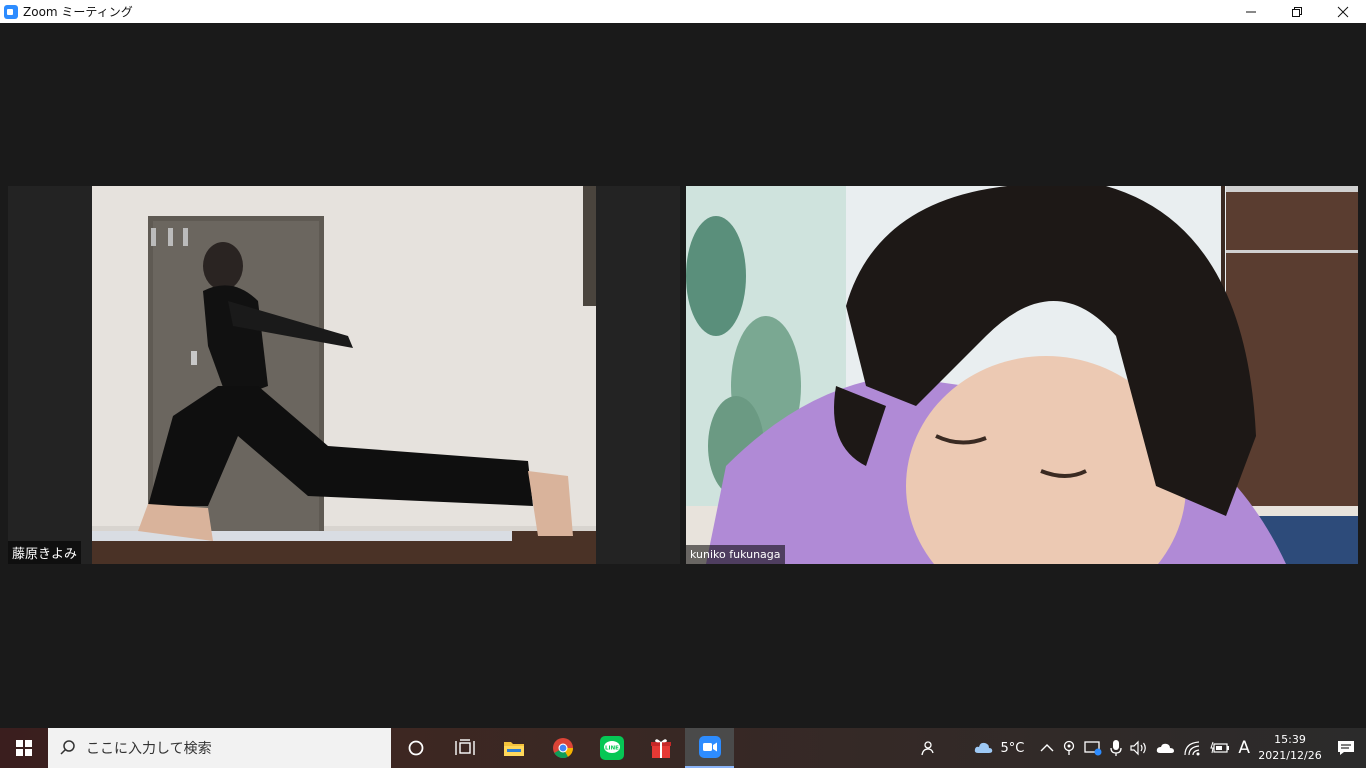  Describe the element at coordinates (78, 12) in the screenshot. I see `window-title: Zoom ミーティング` at that location.